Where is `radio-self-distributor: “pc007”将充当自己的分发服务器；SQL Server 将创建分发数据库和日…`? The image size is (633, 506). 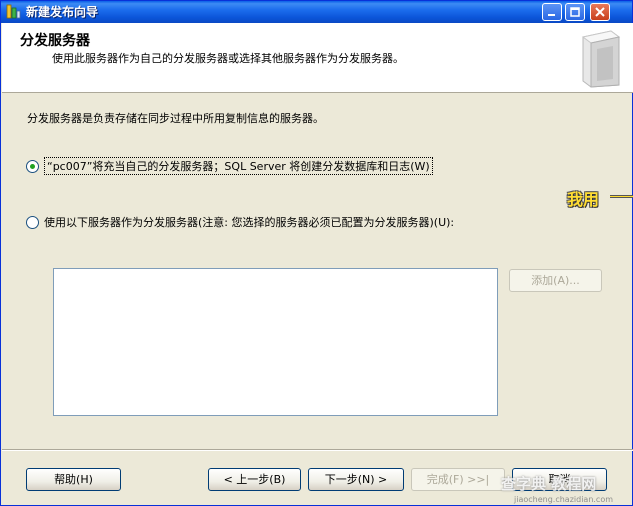
radio-self-distributor: “pc007”将充当自己的分发服务器；SQL Server 将创建分发数据库和日… is located at coordinates (229, 166).